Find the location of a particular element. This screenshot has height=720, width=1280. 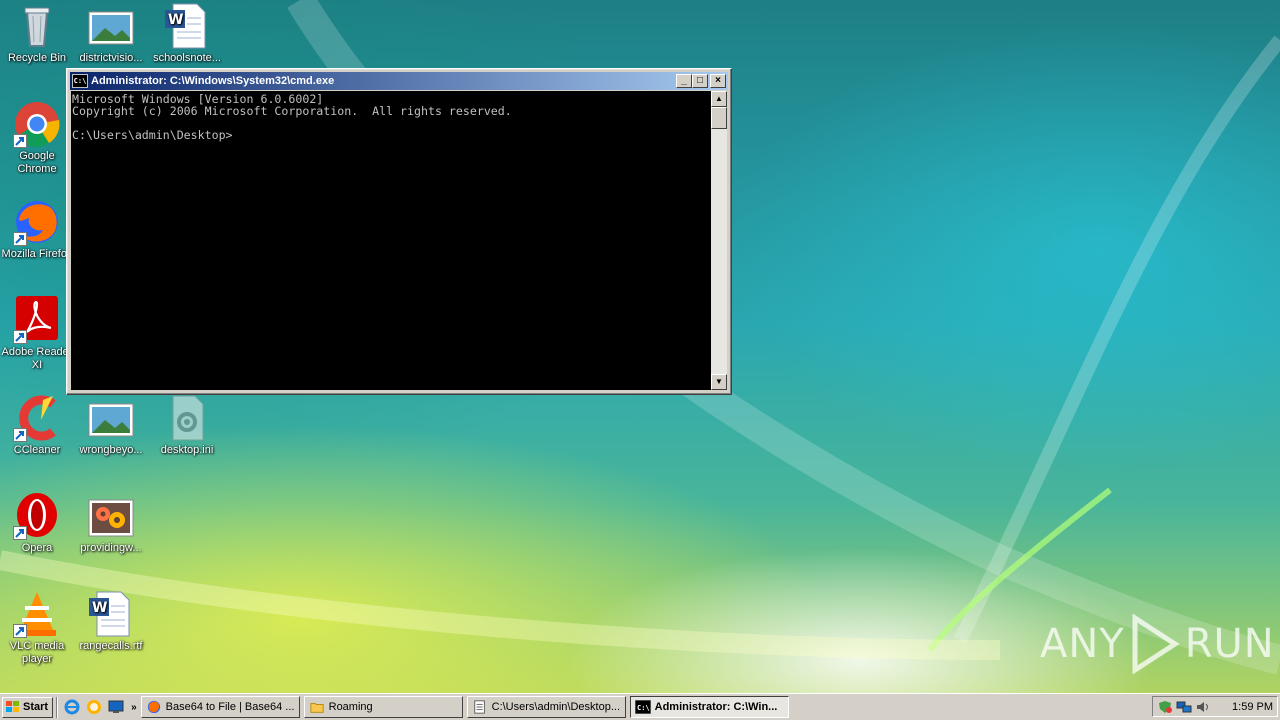

scroll-up-icon: ▲ is located at coordinates (719, 99).